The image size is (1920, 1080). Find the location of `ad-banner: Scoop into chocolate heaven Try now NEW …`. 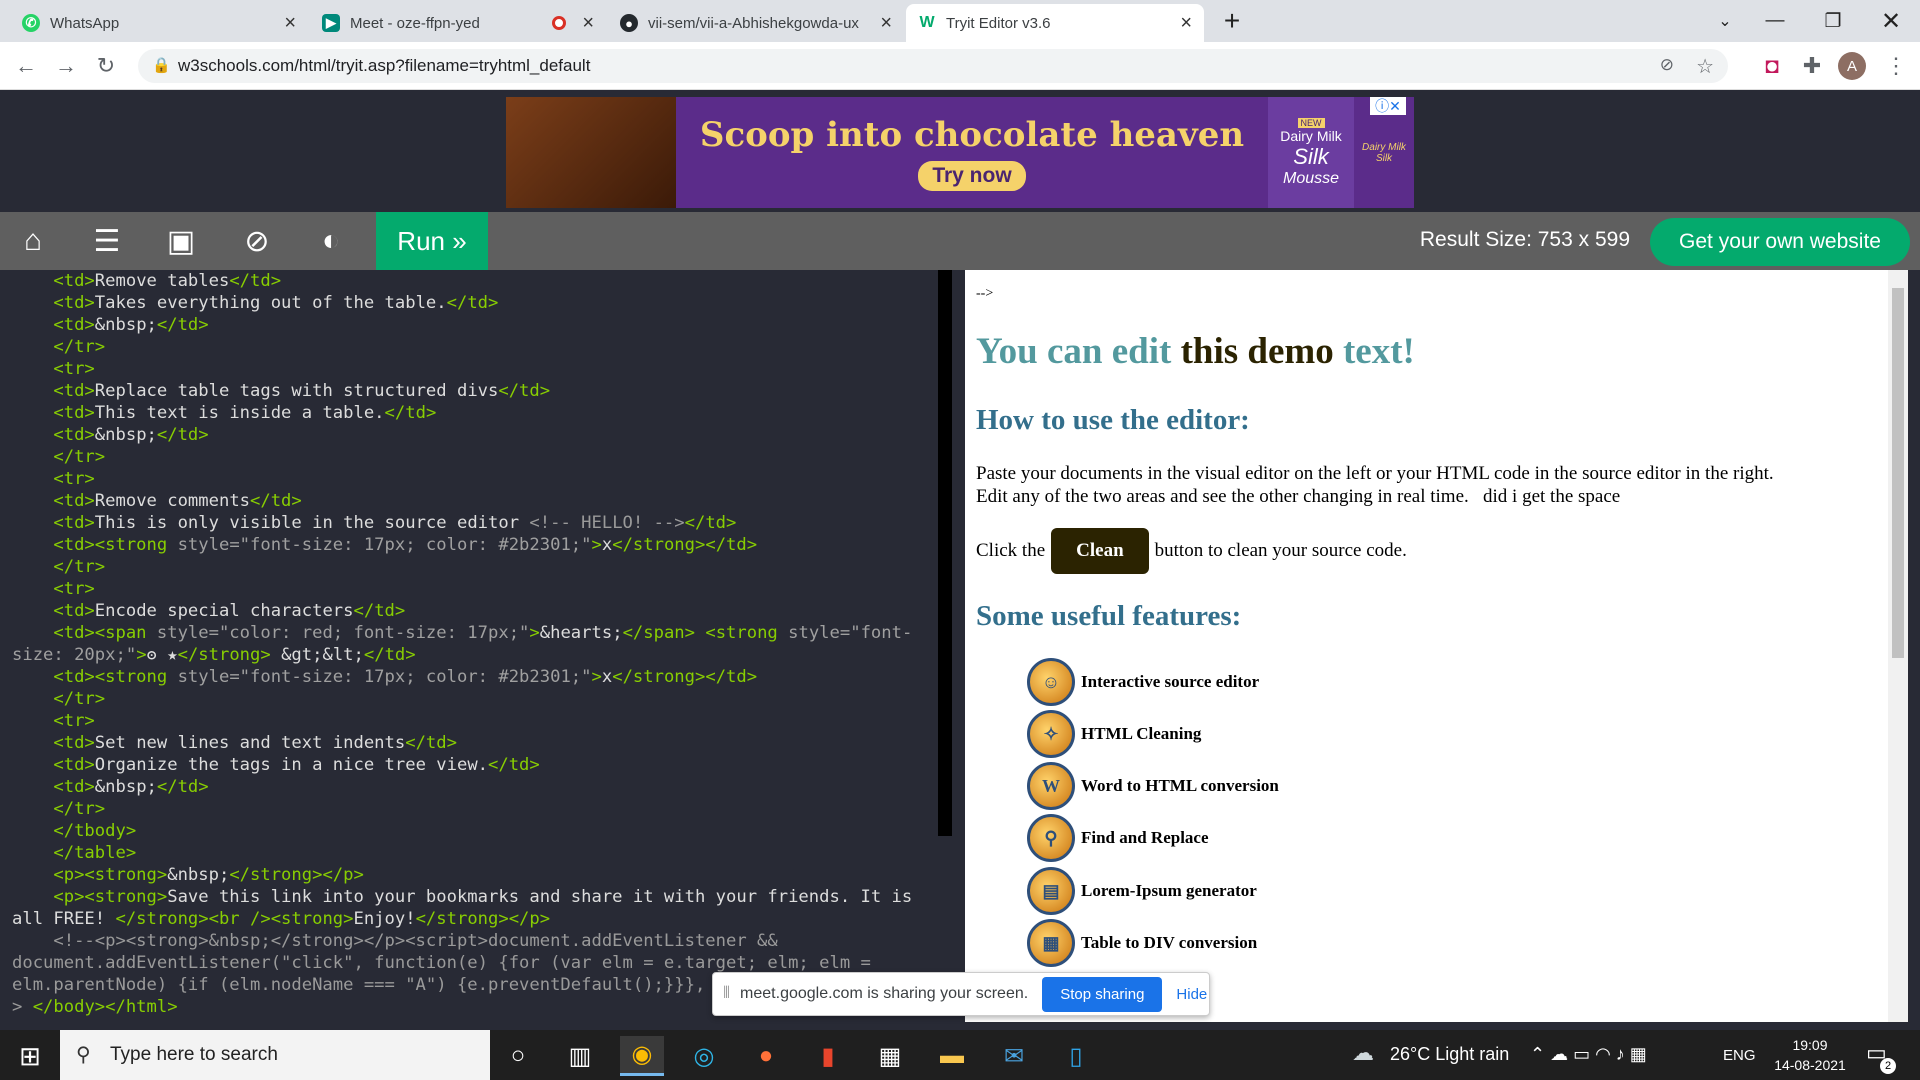

ad-banner: Scoop into chocolate heaven Try now NEW … is located at coordinates (960, 152).